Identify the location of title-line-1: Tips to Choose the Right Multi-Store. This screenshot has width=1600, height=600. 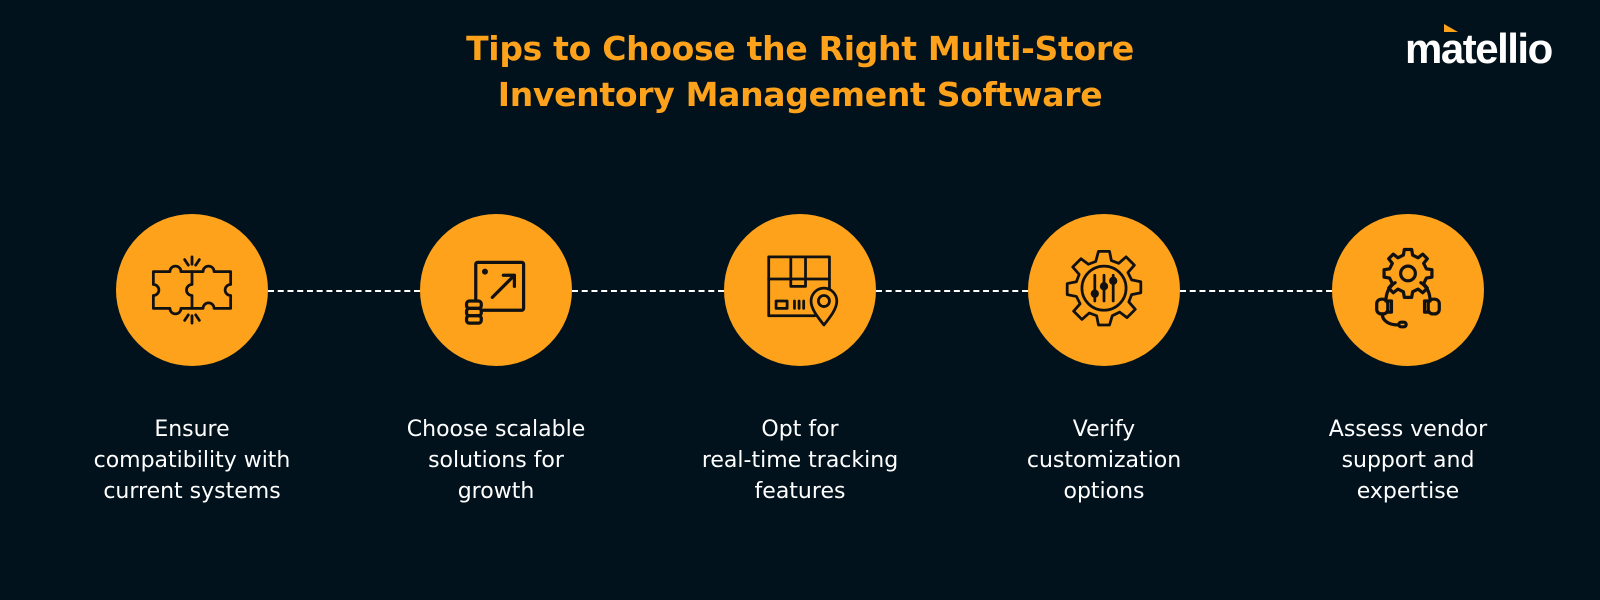
(800, 48).